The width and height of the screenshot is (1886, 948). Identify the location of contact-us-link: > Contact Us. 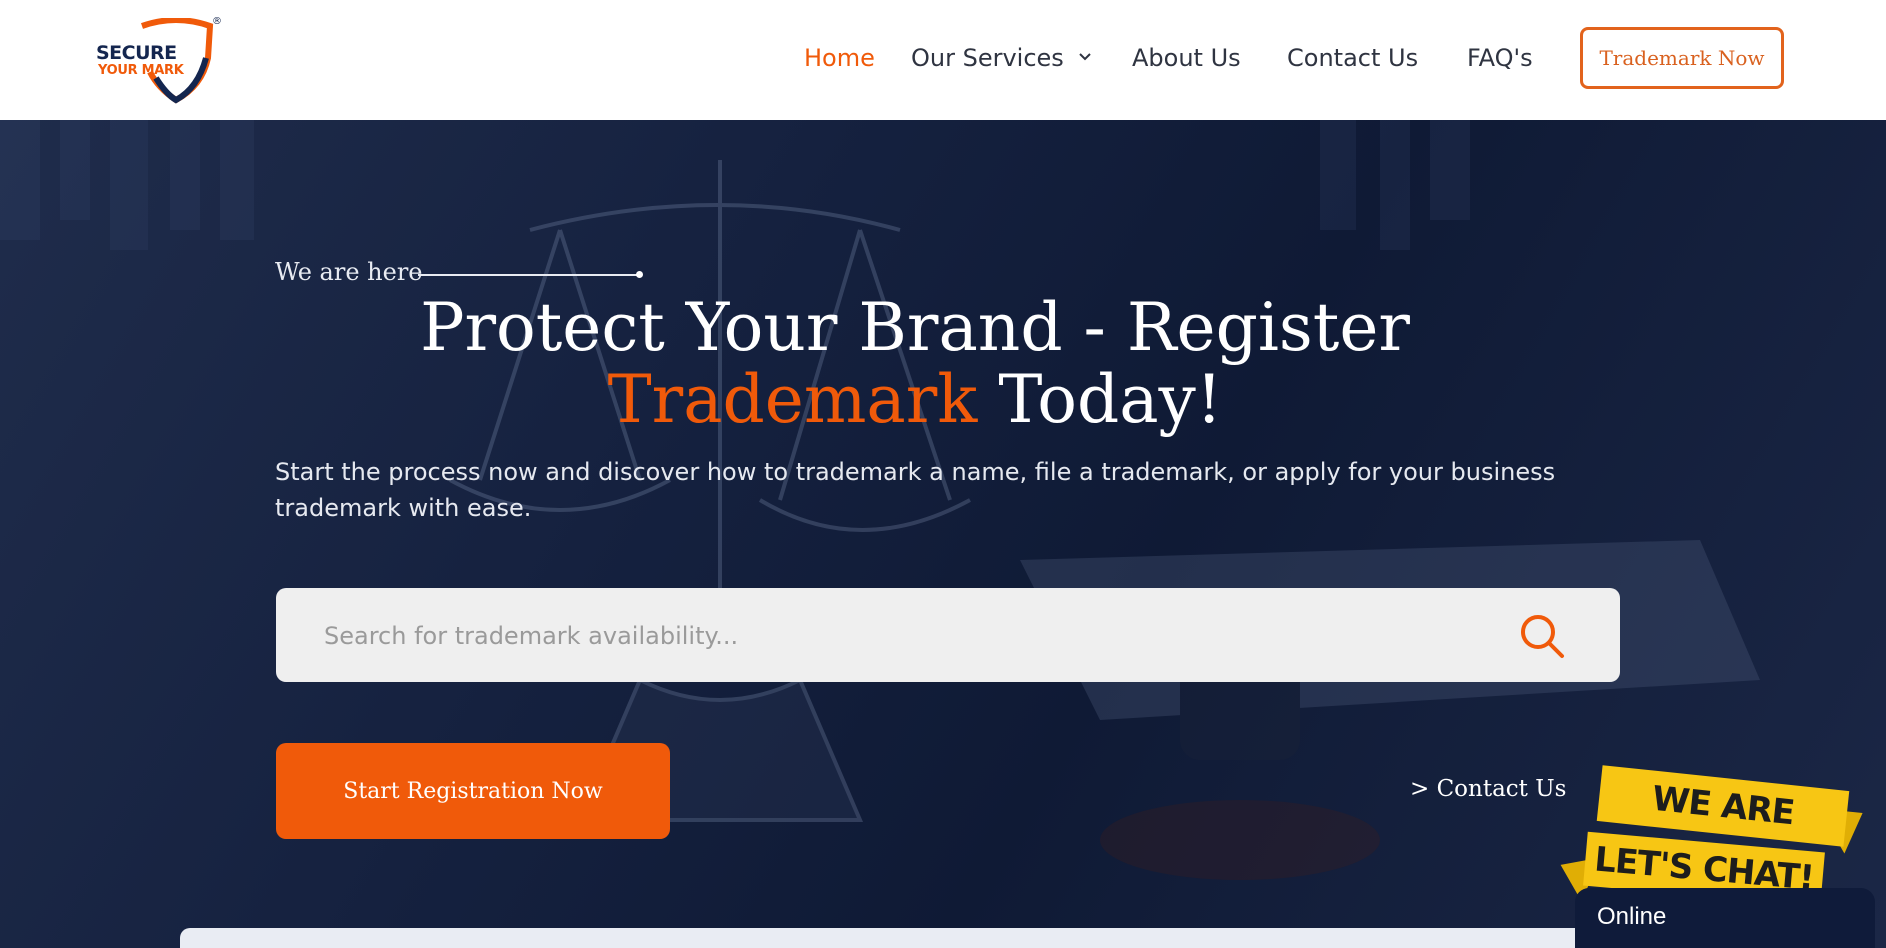
(1488, 789).